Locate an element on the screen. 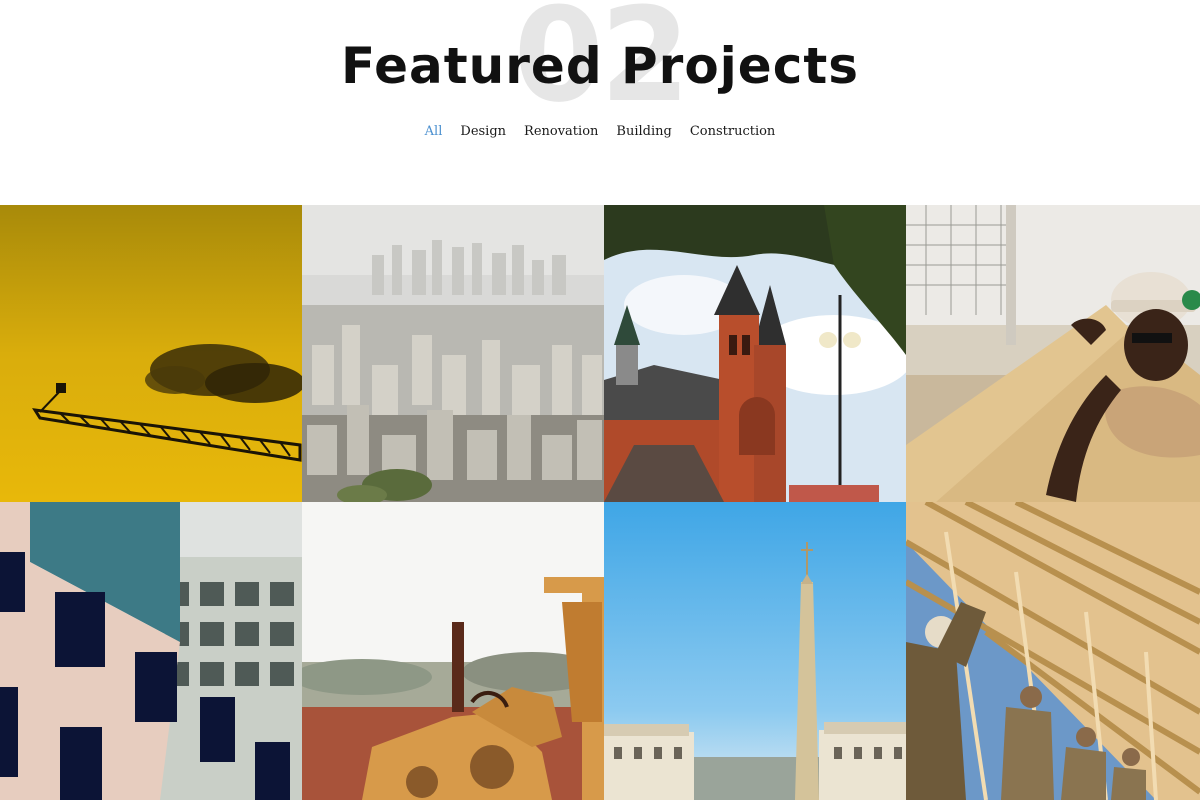  filter-construction: Construction is located at coordinates (733, 131).